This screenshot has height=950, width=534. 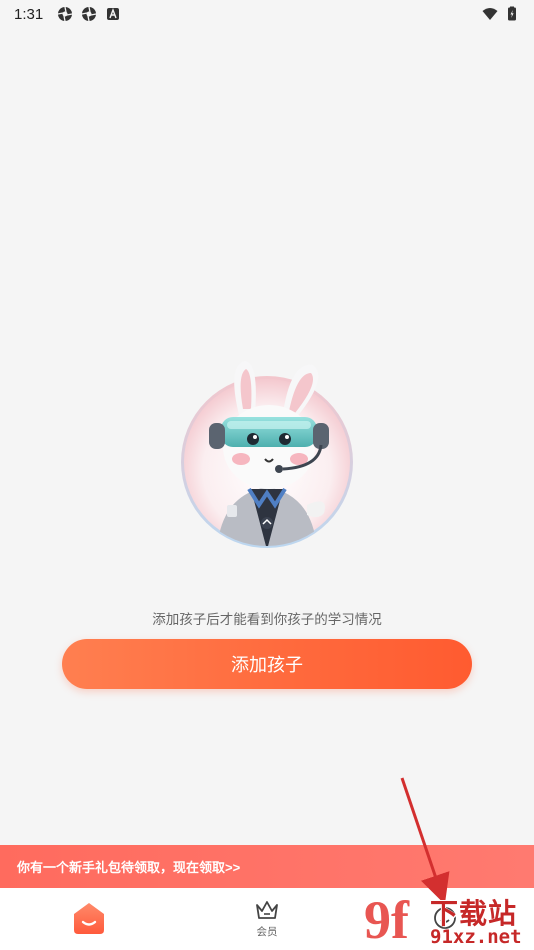 I want to click on status-time: 1:31, so click(x=29, y=14).